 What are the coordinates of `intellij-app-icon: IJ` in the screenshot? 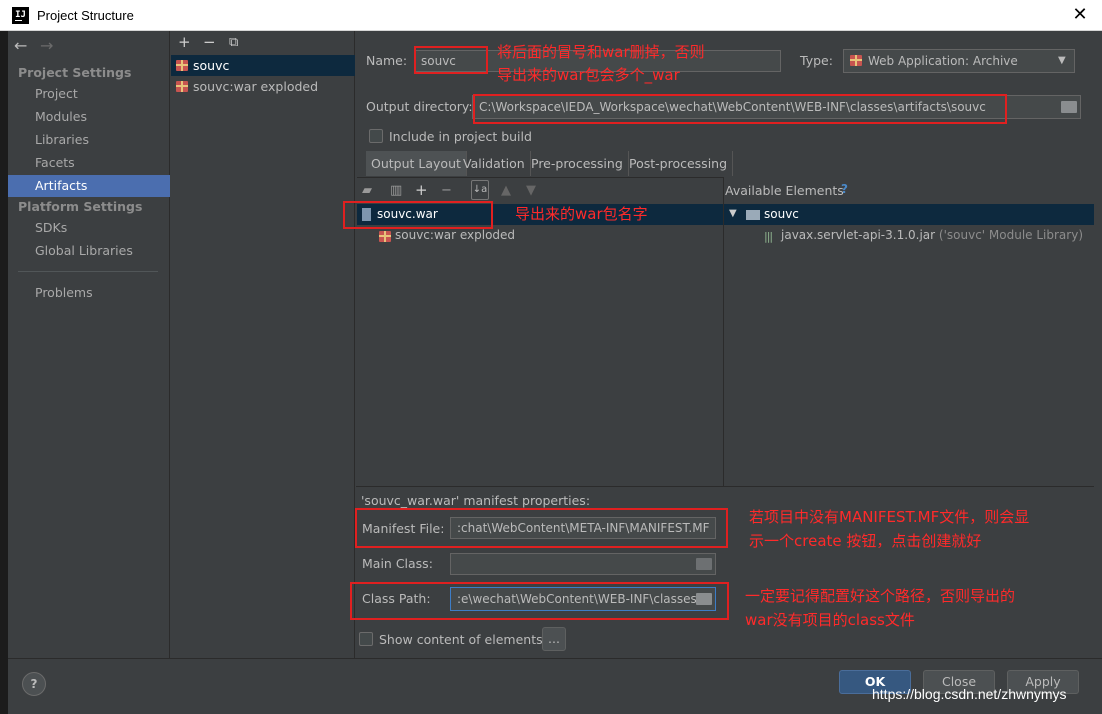 It's located at (20, 15).